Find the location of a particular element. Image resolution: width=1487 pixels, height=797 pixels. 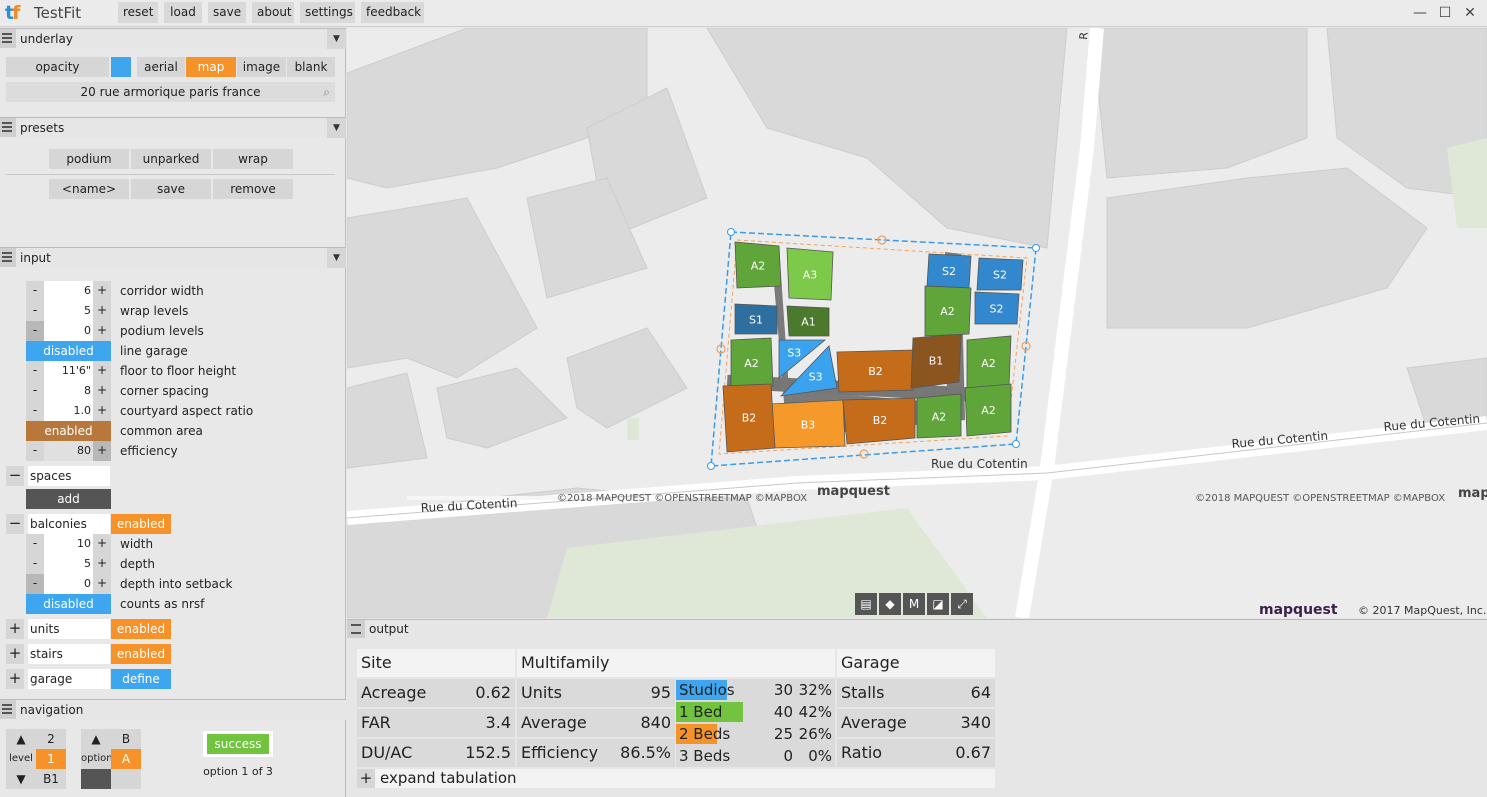

add-space-button: add is located at coordinates (68, 499).